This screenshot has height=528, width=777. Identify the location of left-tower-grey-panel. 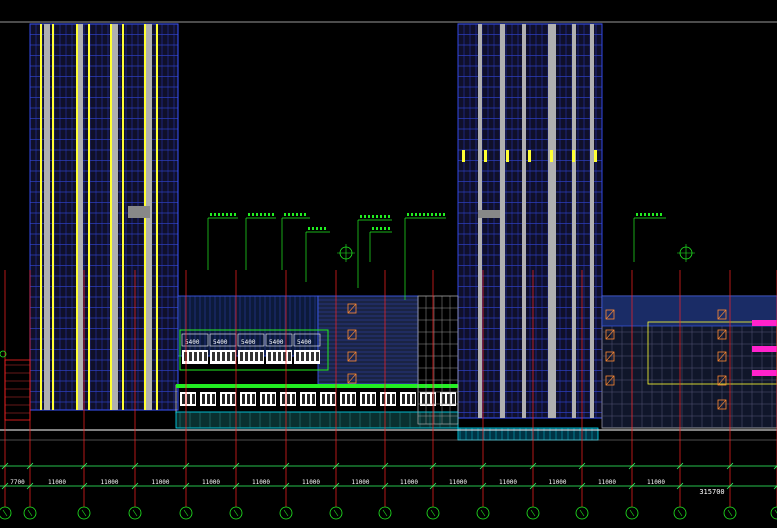
(139, 212).